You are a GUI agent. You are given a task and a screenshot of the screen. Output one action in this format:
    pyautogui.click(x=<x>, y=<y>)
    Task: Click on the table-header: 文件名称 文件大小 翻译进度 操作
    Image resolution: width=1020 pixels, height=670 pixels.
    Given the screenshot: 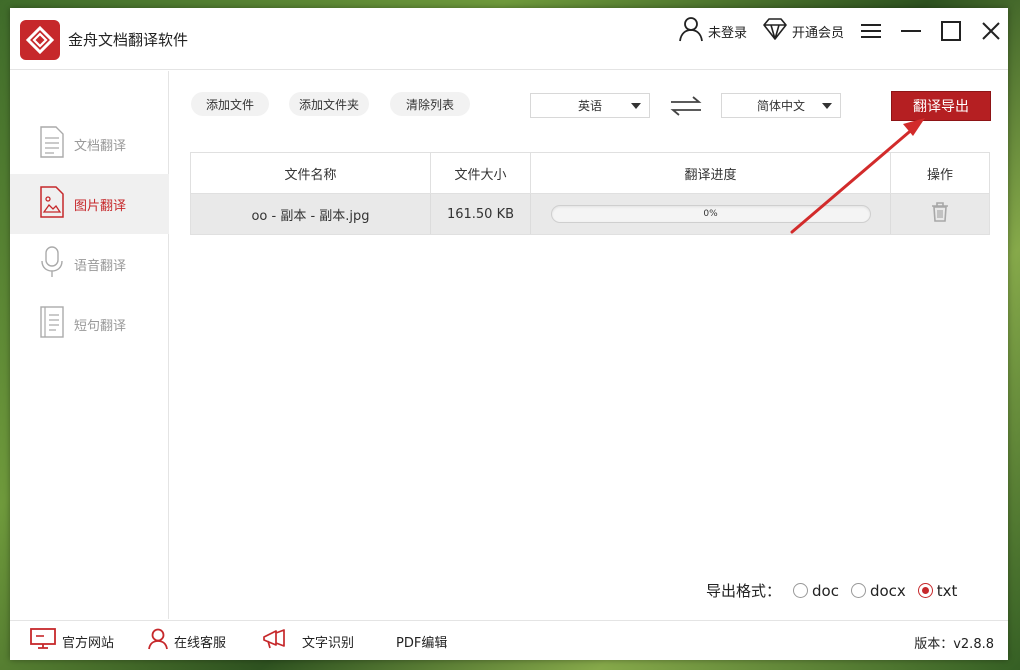 What is the action you would take?
    pyautogui.click(x=590, y=173)
    